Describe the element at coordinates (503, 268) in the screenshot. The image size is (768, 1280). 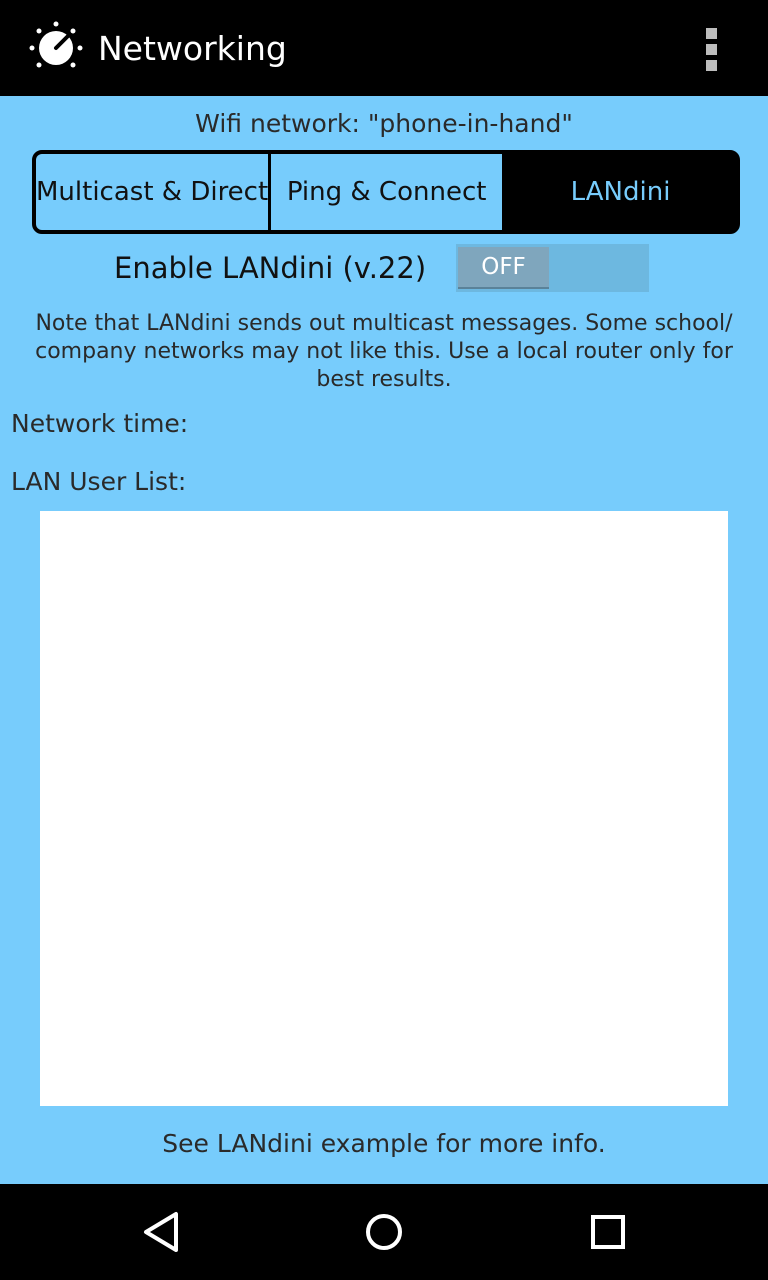
I see `toggle-state-label: OFF` at that location.